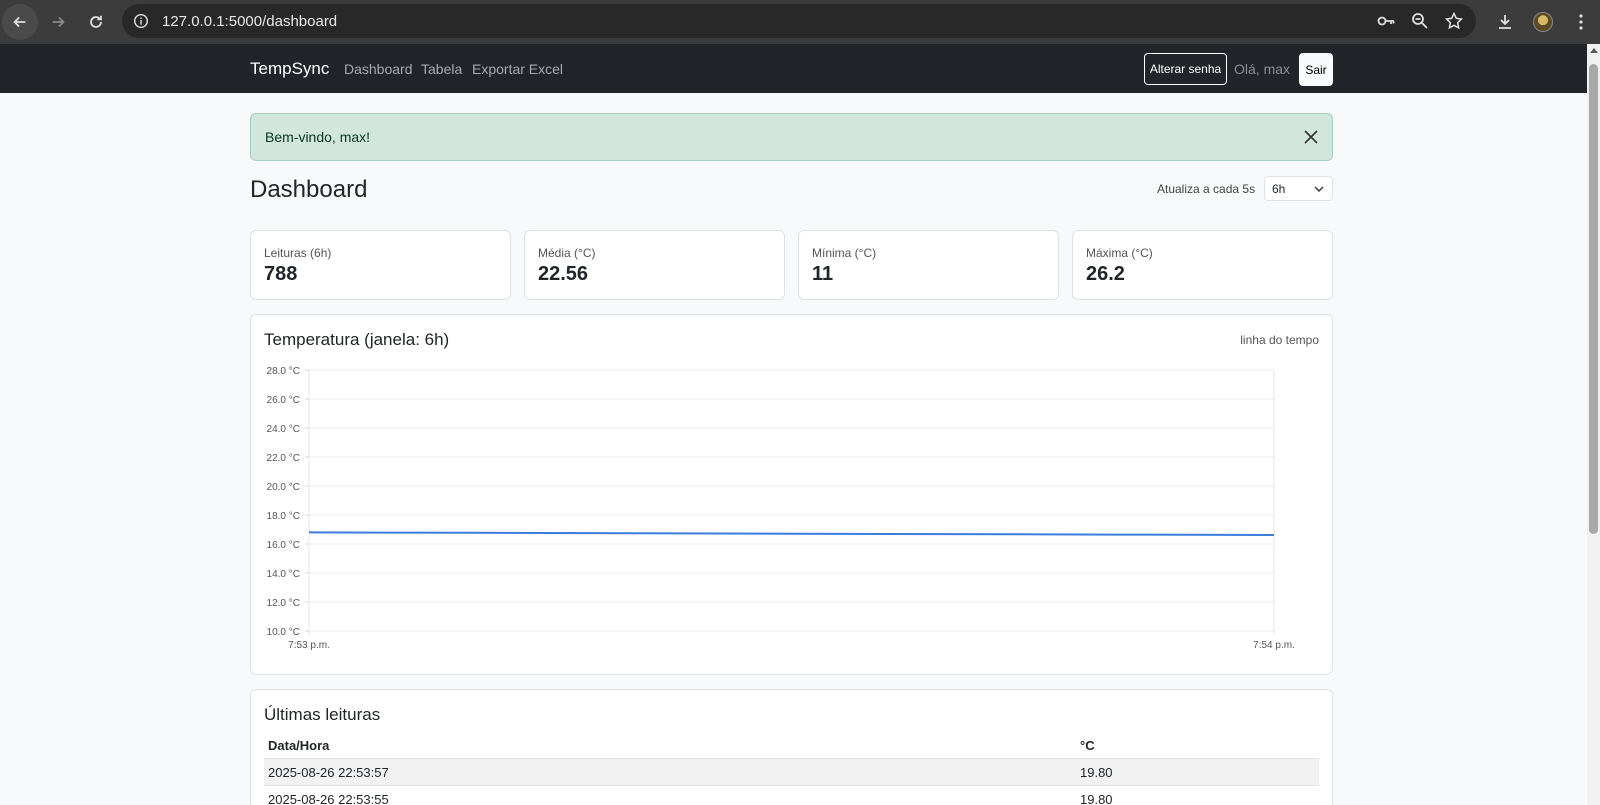 The width and height of the screenshot is (1600, 805). What do you see at coordinates (441, 69) in the screenshot?
I see `nav-tabela: Tabela` at bounding box center [441, 69].